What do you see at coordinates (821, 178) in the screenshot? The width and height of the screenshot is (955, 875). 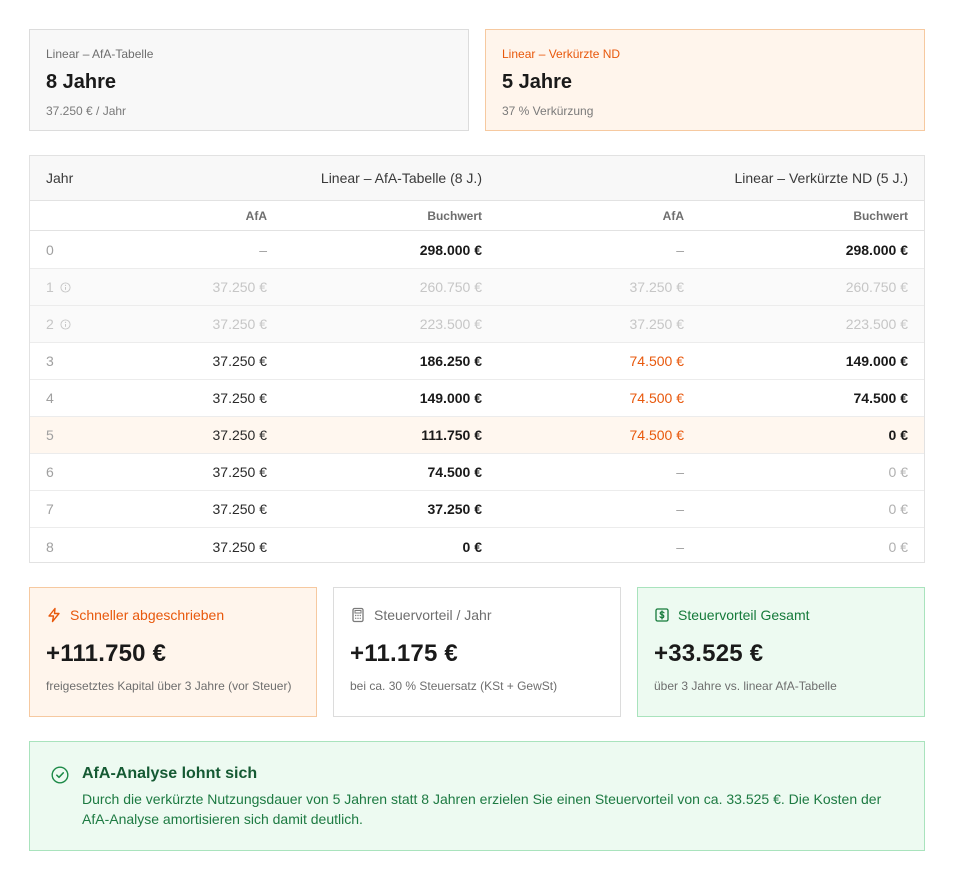 I see `group-header-verkuerzt: Linear – Verkürzte ND (5 J.)` at bounding box center [821, 178].